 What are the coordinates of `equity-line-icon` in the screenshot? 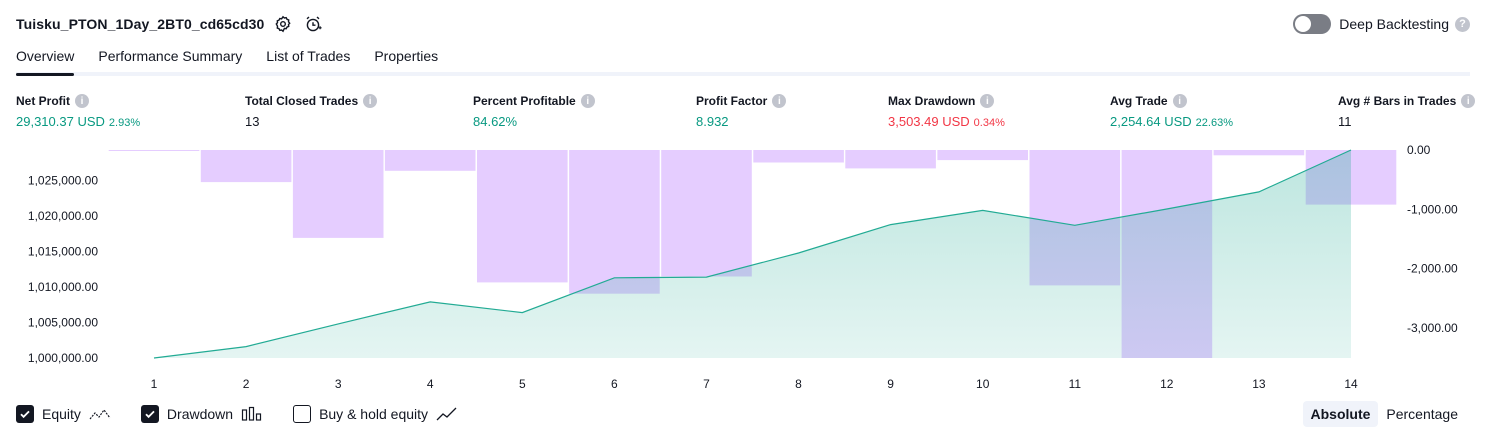 It's located at (100, 414).